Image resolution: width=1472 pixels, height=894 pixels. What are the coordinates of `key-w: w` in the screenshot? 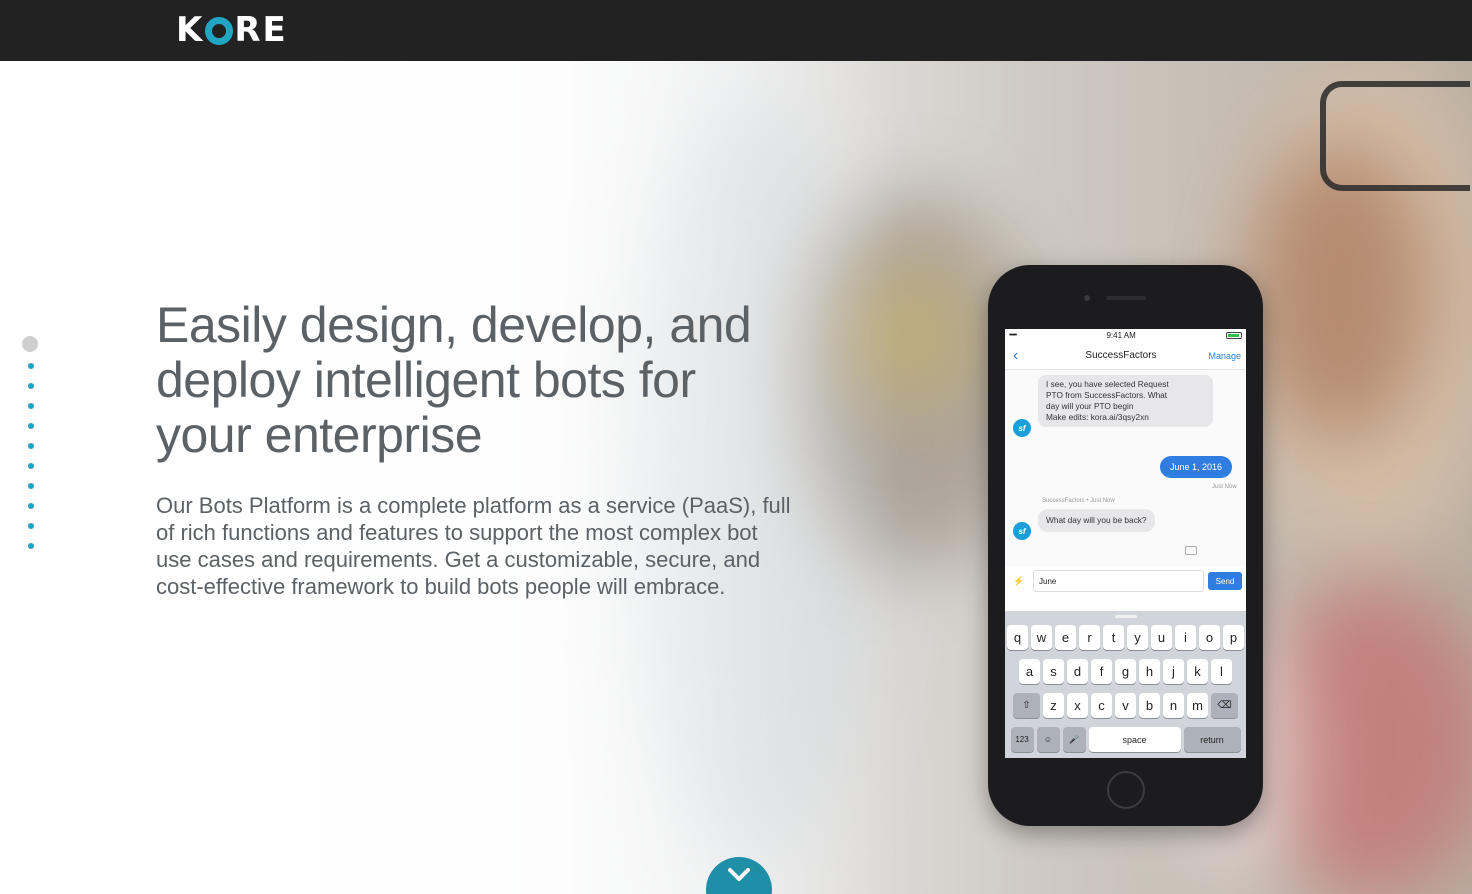 It's located at (1041, 637).